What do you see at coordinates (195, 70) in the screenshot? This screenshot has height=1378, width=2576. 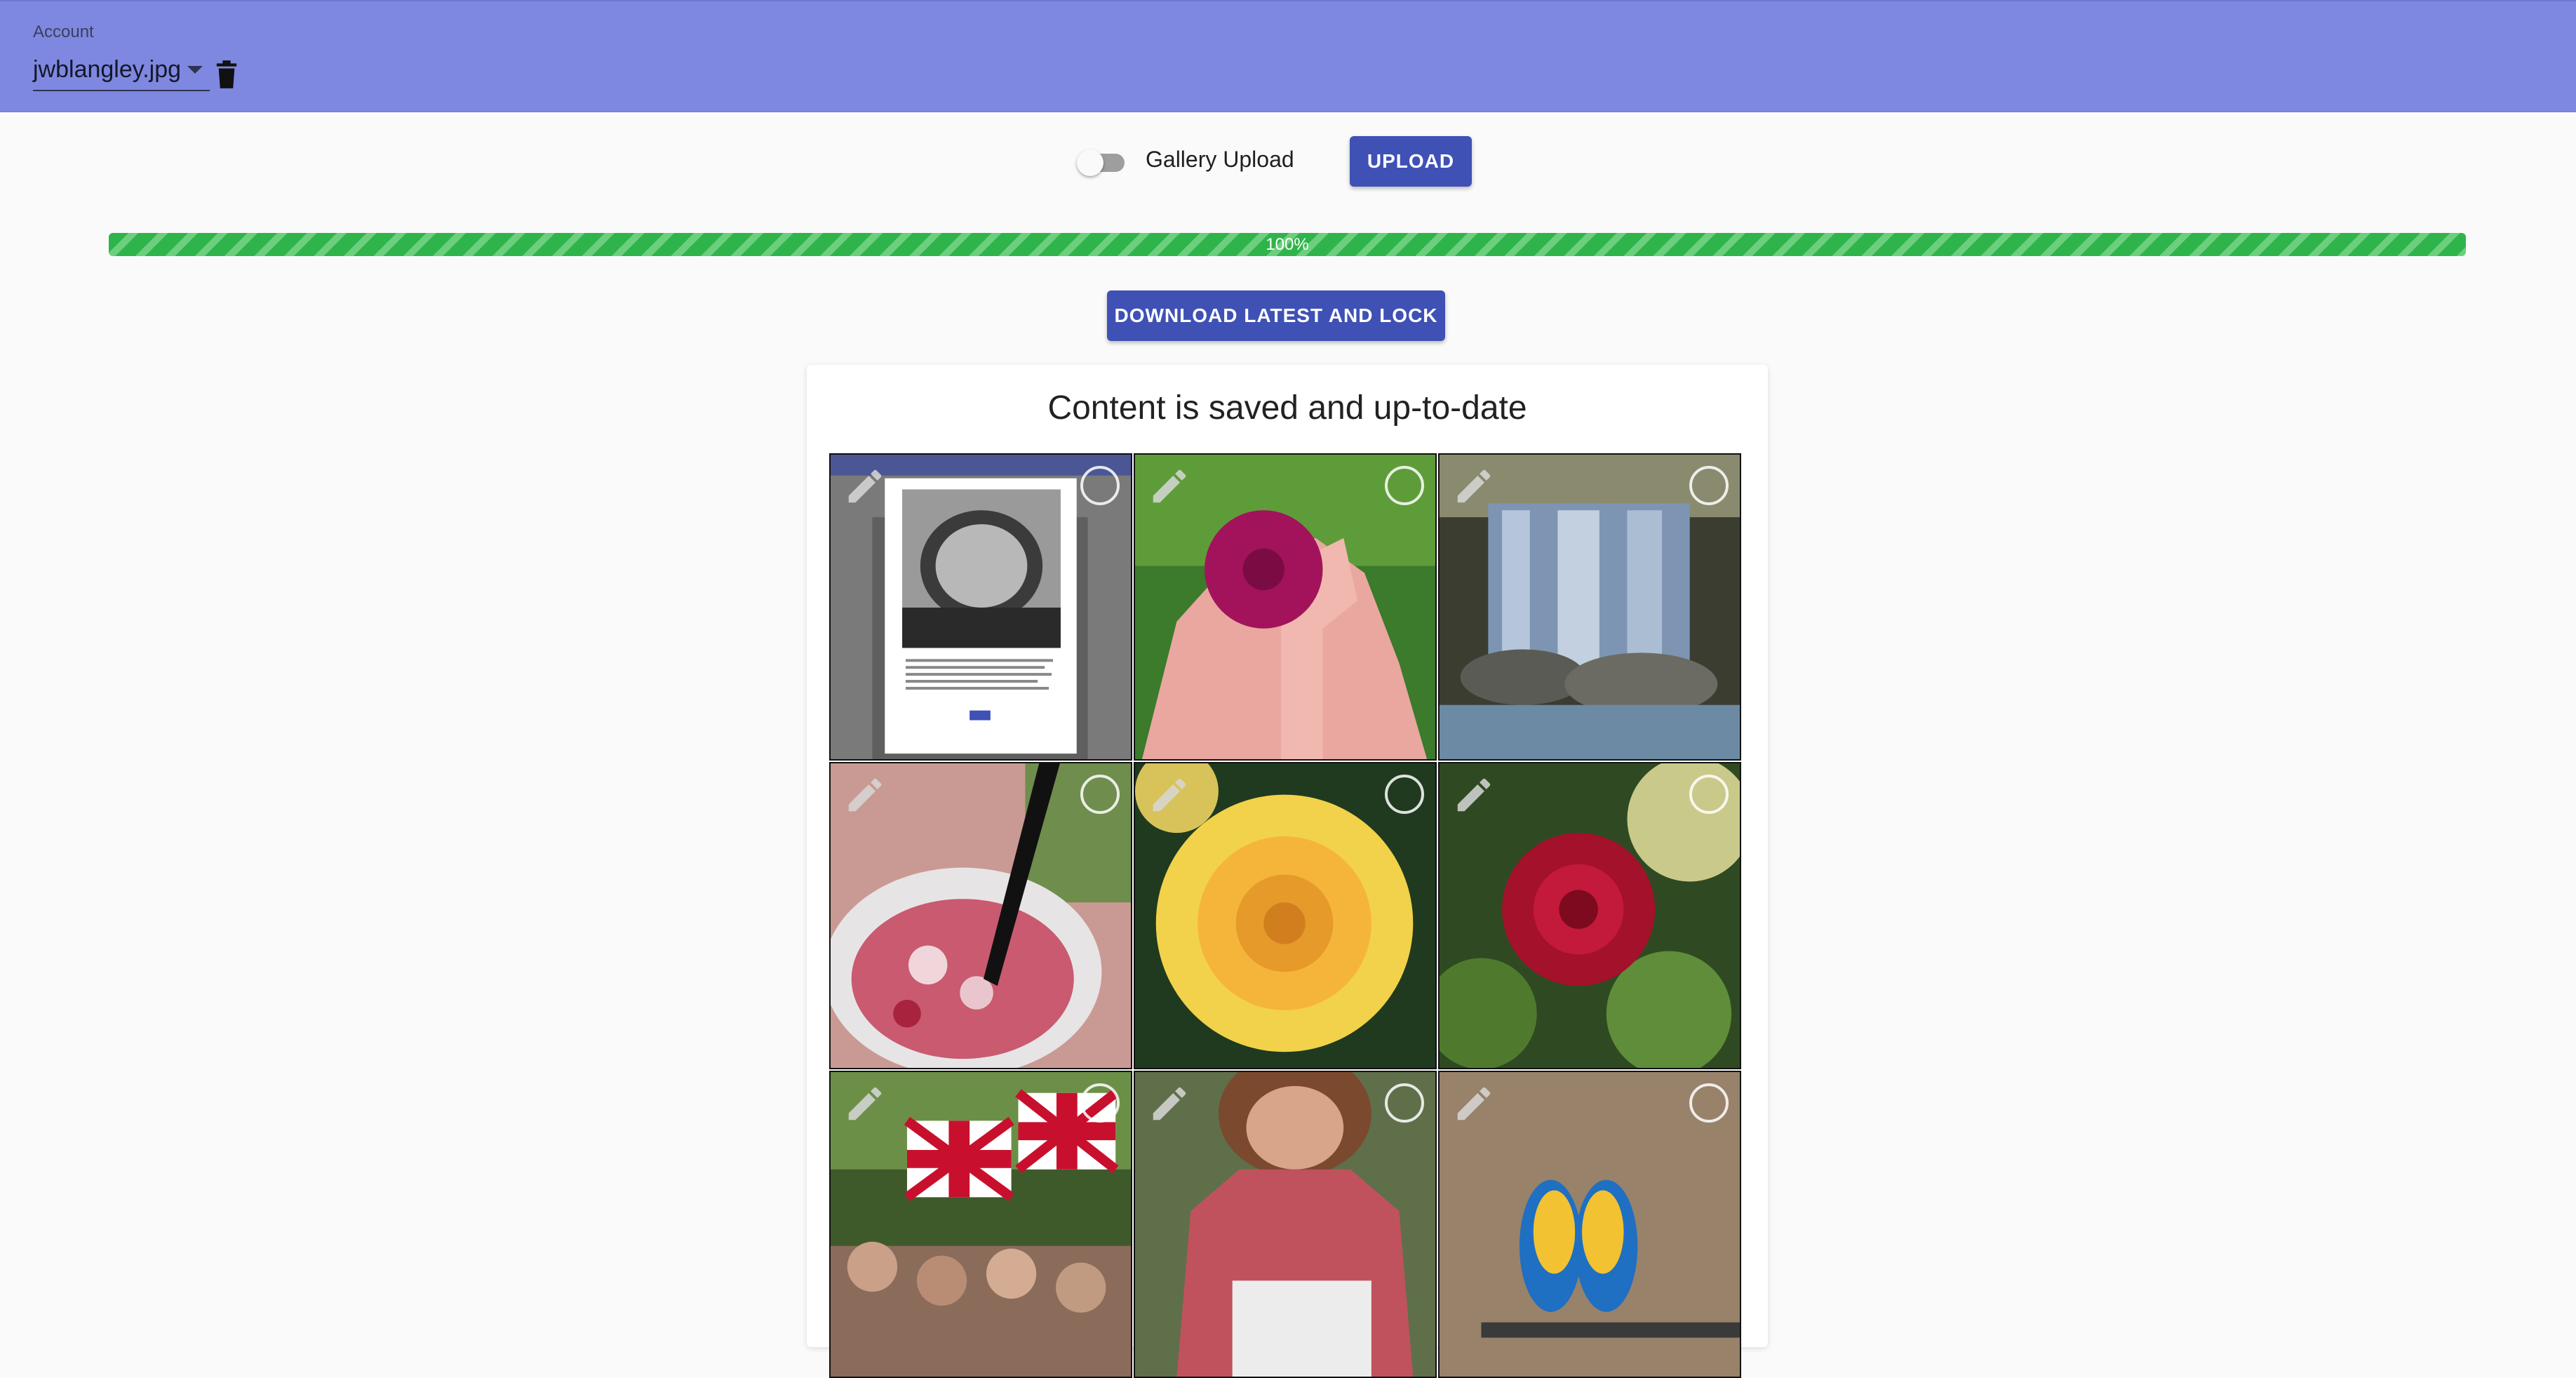 I see `chevron-down-icon` at bounding box center [195, 70].